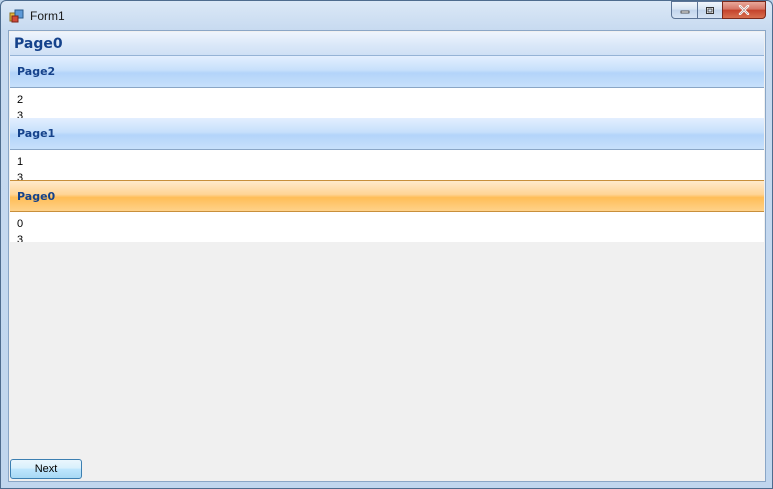 This screenshot has width=773, height=489. Describe the element at coordinates (16, 16) in the screenshot. I see `app-icon` at that location.